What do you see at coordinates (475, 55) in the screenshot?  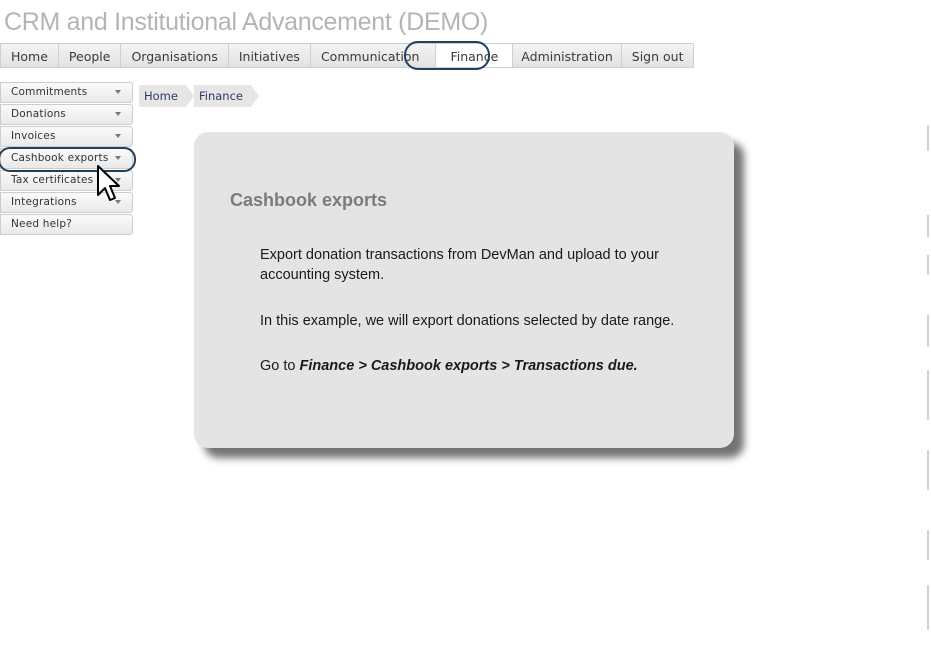 I see `tab-finance: Finance` at bounding box center [475, 55].